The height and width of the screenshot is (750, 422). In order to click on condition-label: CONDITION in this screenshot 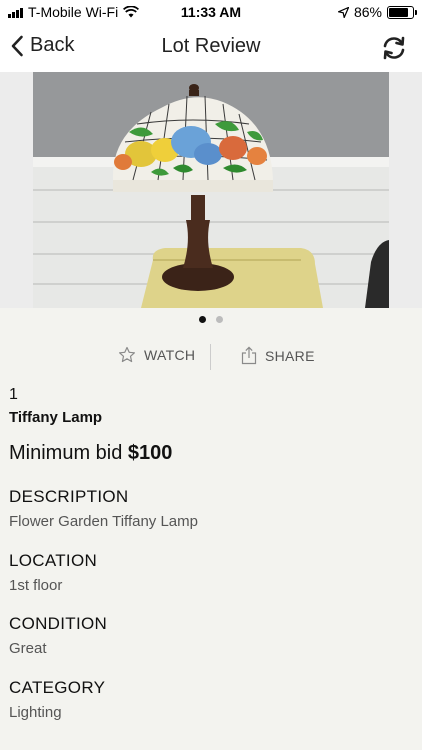, I will do `click(58, 623)`.